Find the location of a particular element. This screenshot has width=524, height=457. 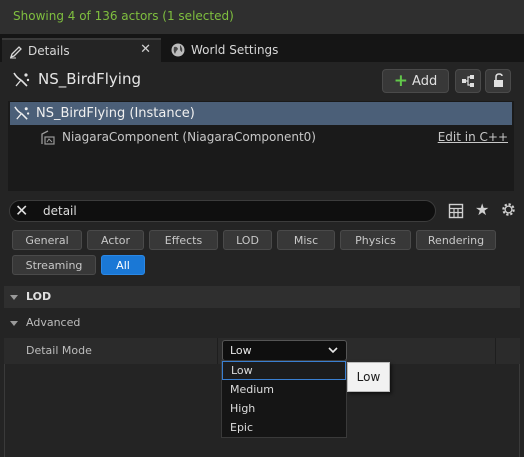

table-view-icon is located at coordinates (456, 211).